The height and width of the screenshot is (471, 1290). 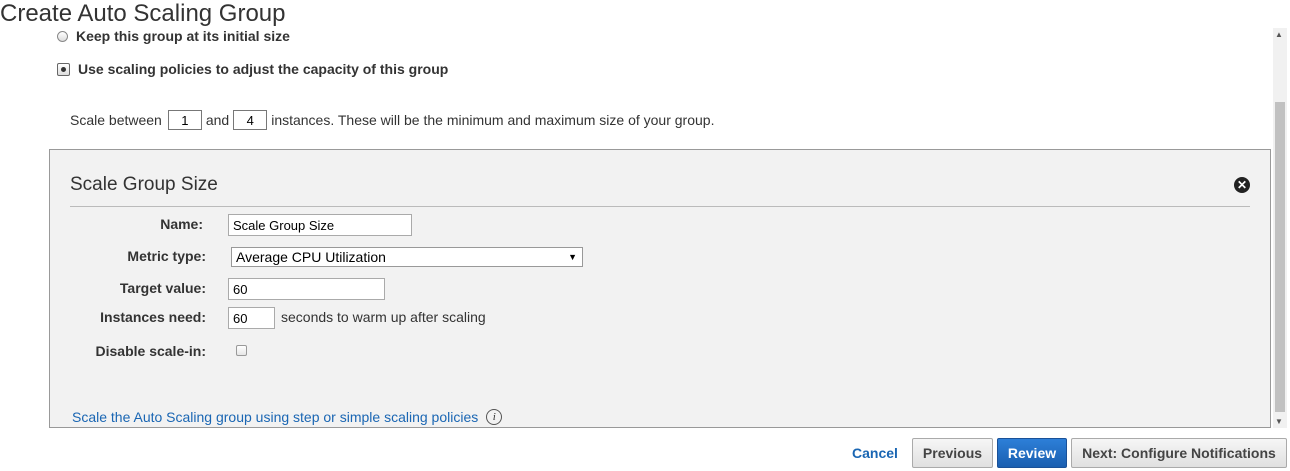 I want to click on page-title: Create Auto Scaling Group, so click(x=143, y=13).